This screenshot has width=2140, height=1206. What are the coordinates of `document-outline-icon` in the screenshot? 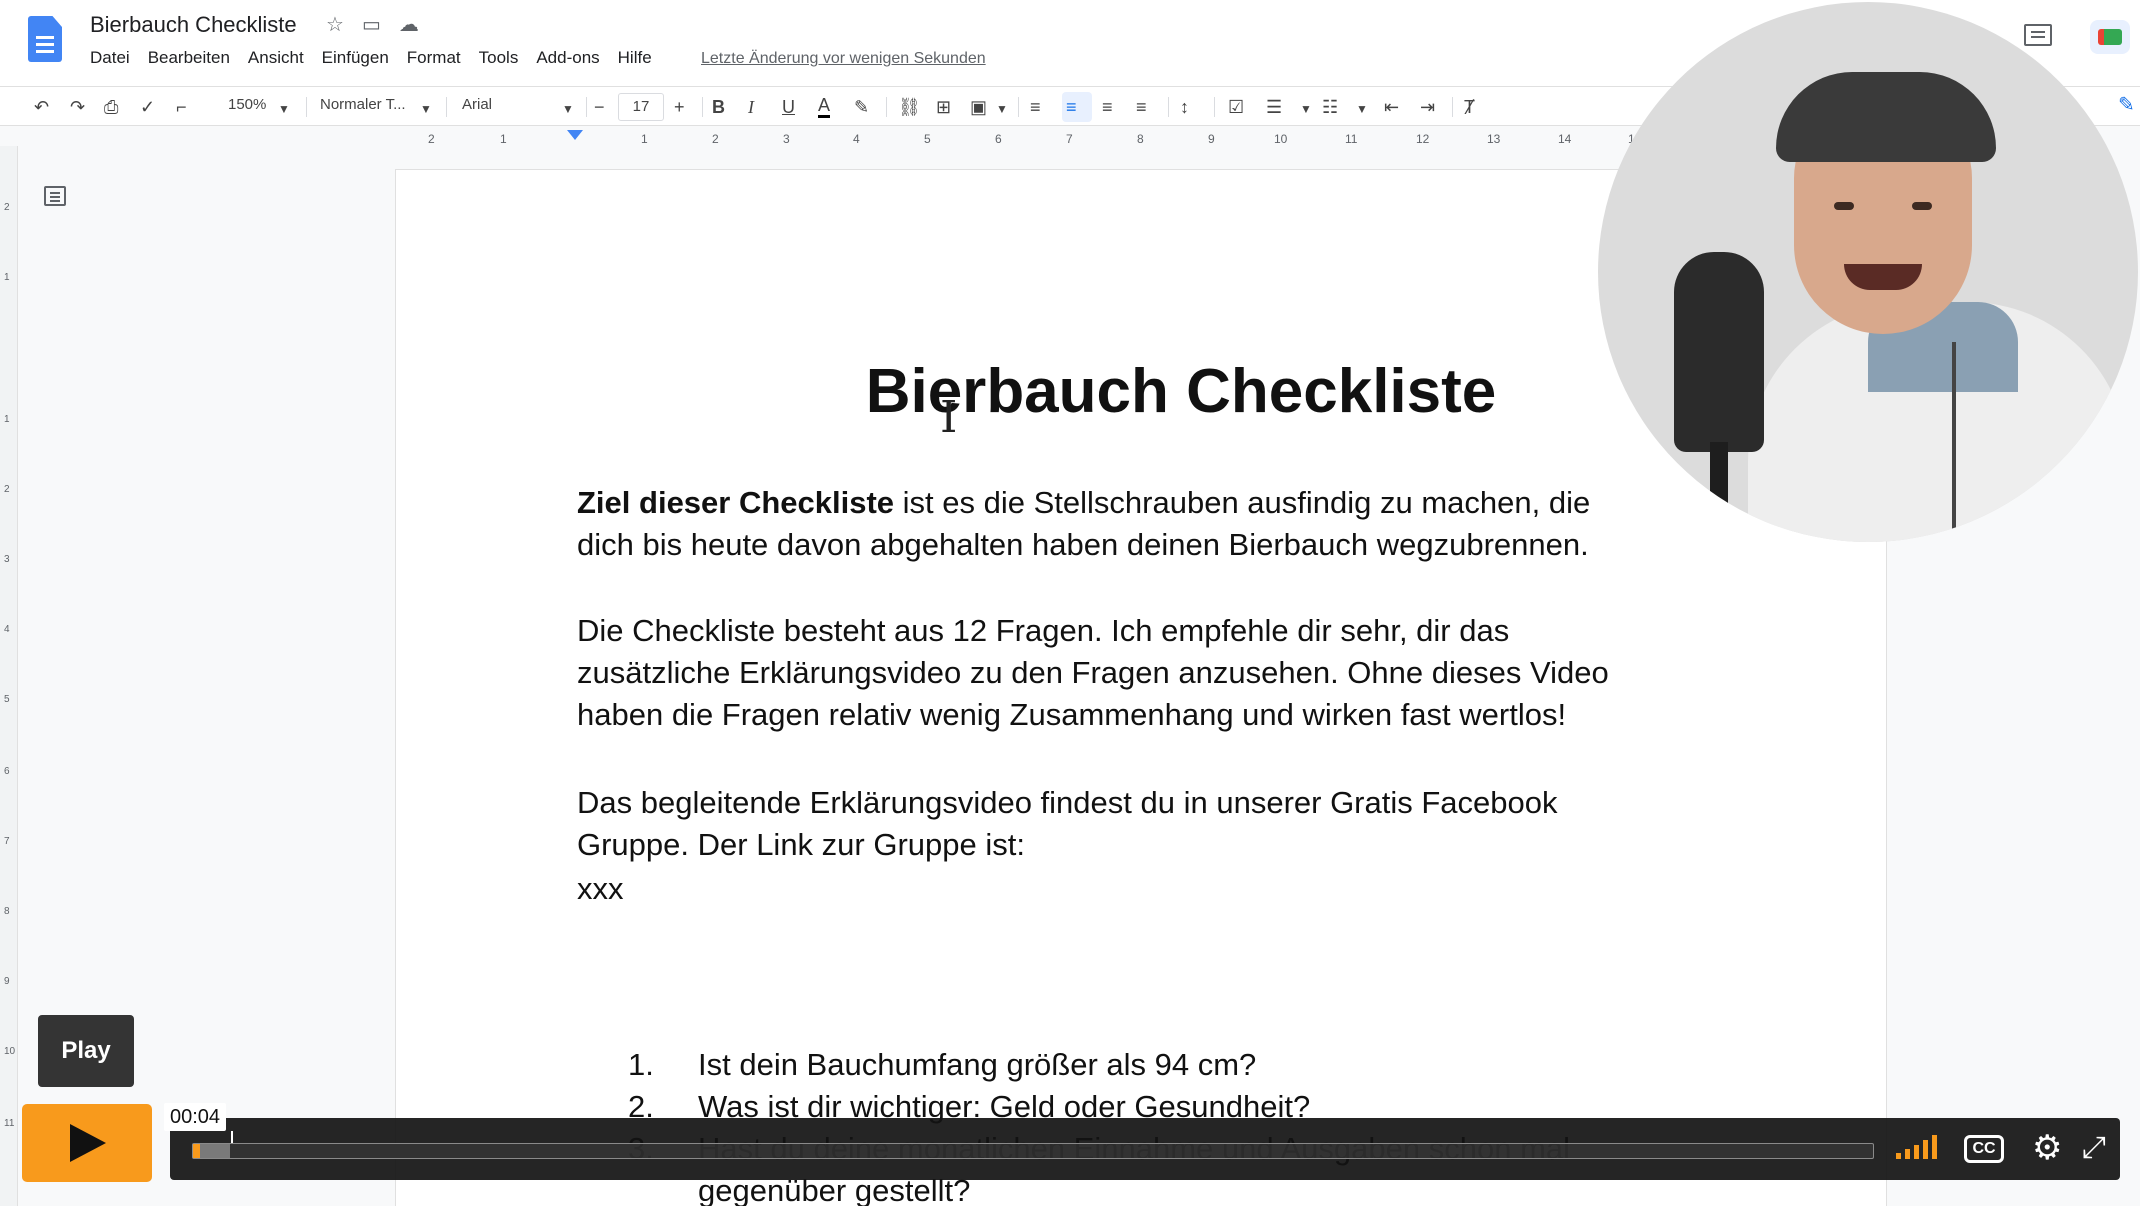 It's located at (55, 196).